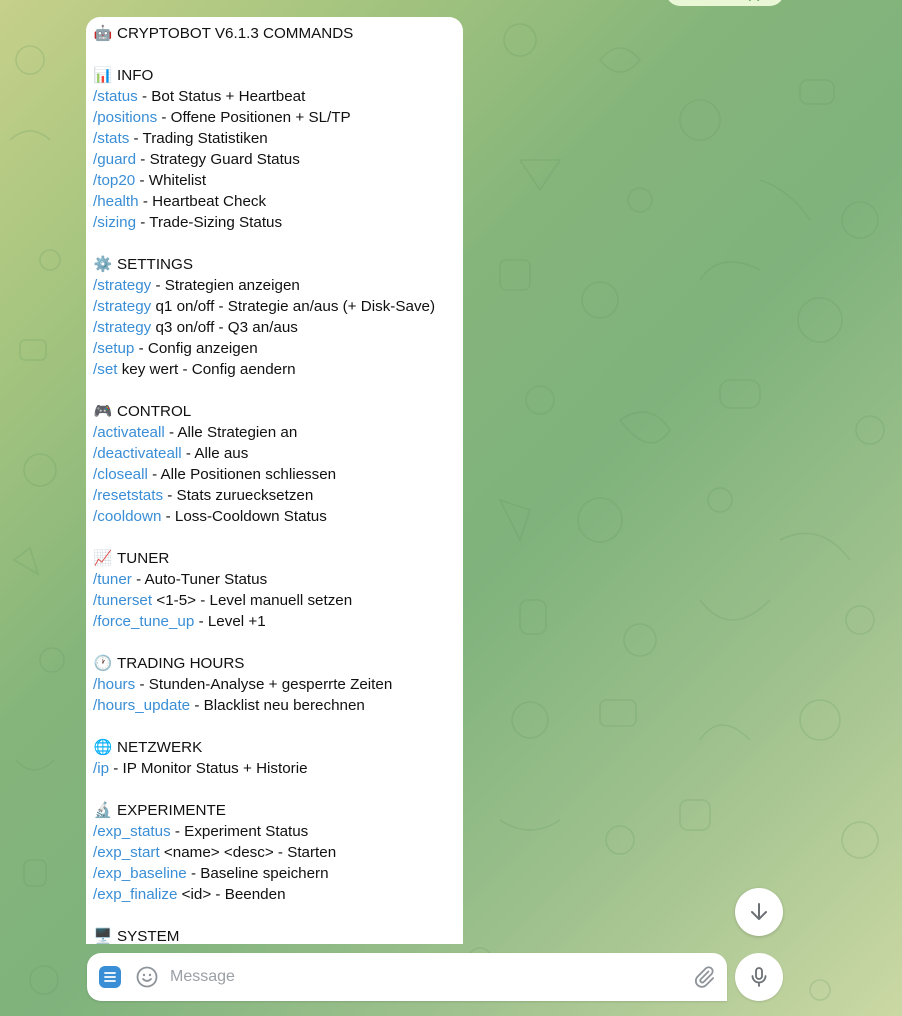 The image size is (902, 1016). What do you see at coordinates (103, 558) in the screenshot?
I see `trending-up-emoji-icon: 📈` at bounding box center [103, 558].